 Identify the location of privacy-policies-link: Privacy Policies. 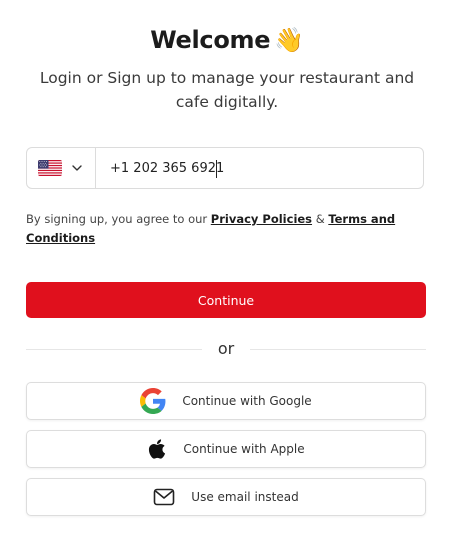
(261, 219).